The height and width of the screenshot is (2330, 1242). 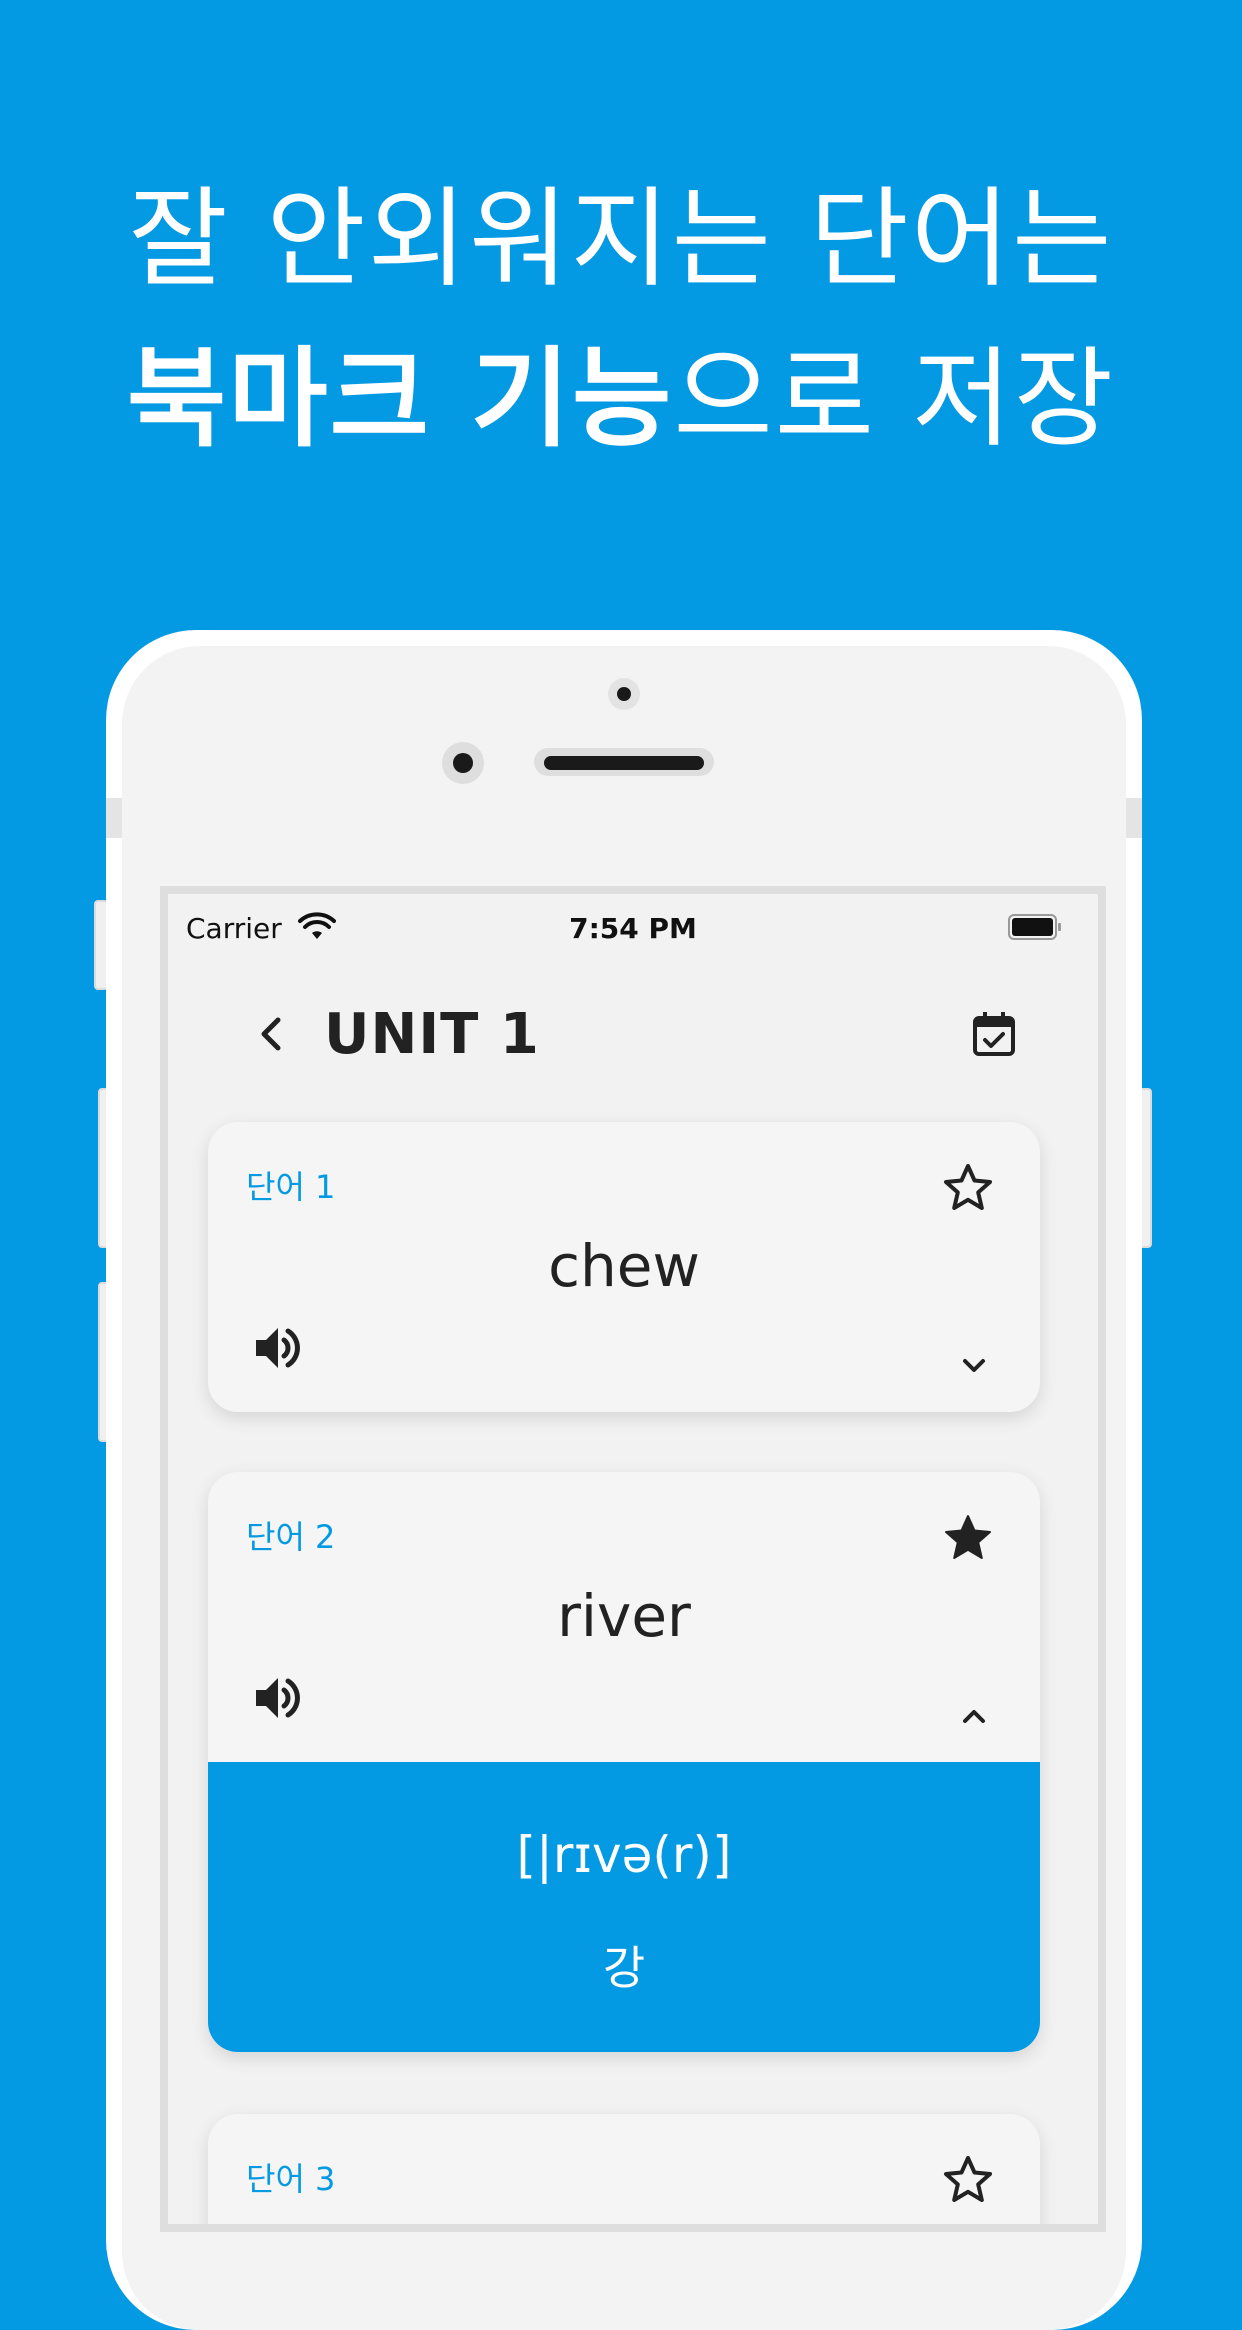 I want to click on chevron-down-icon, so click(x=974, y=1366).